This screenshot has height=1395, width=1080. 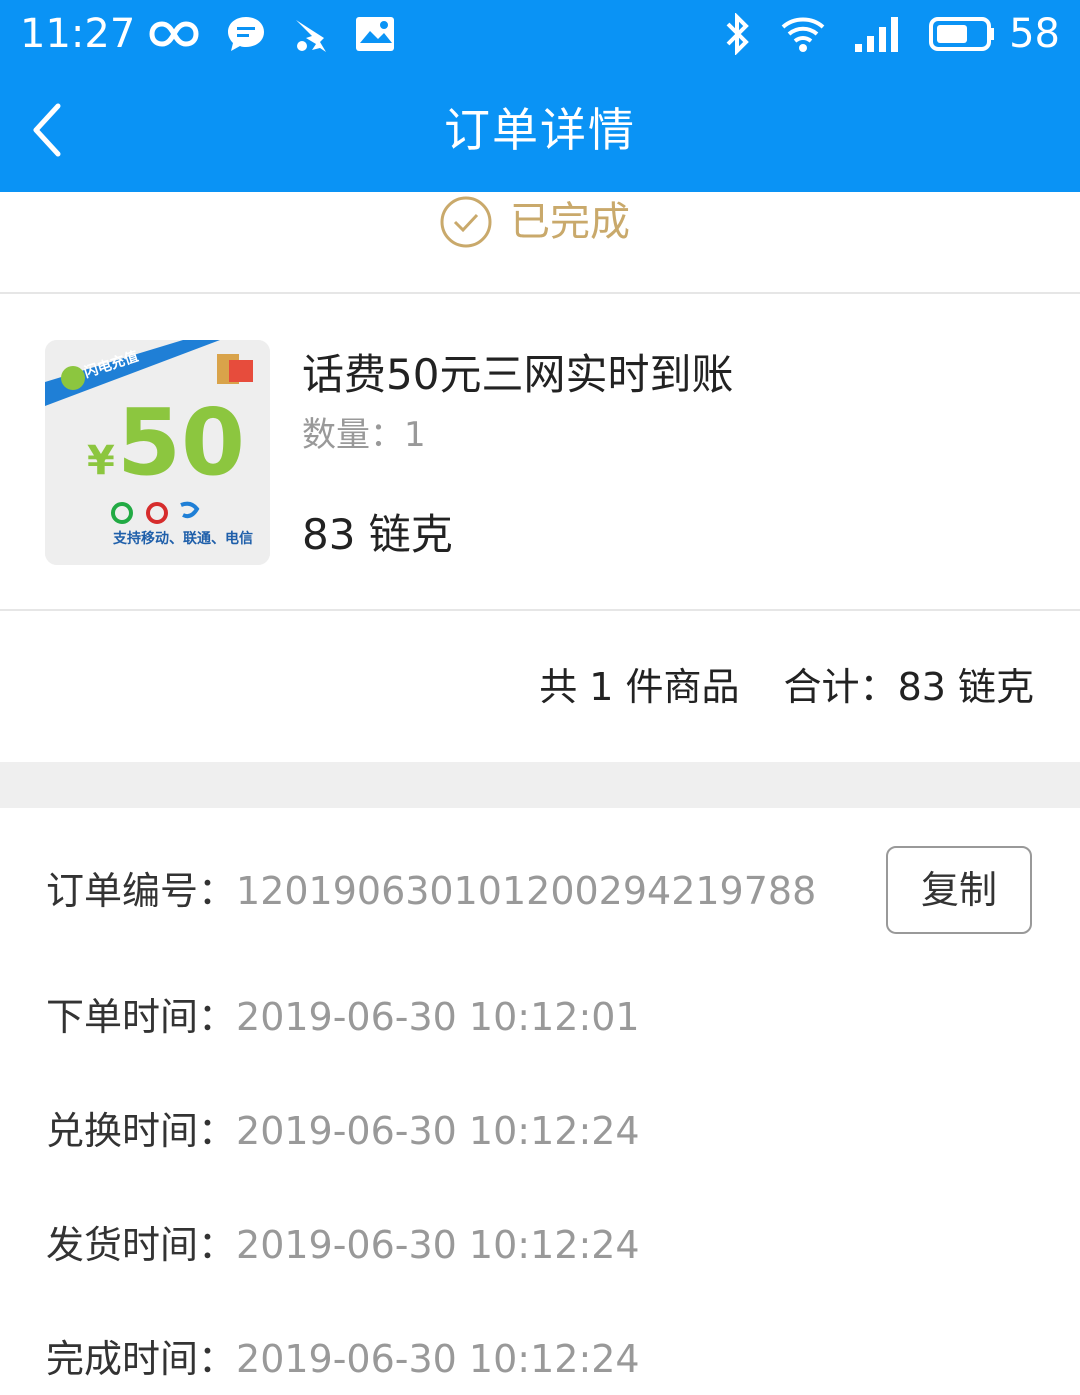 I want to click on nav-bar: 订单详情, so click(x=540, y=131).